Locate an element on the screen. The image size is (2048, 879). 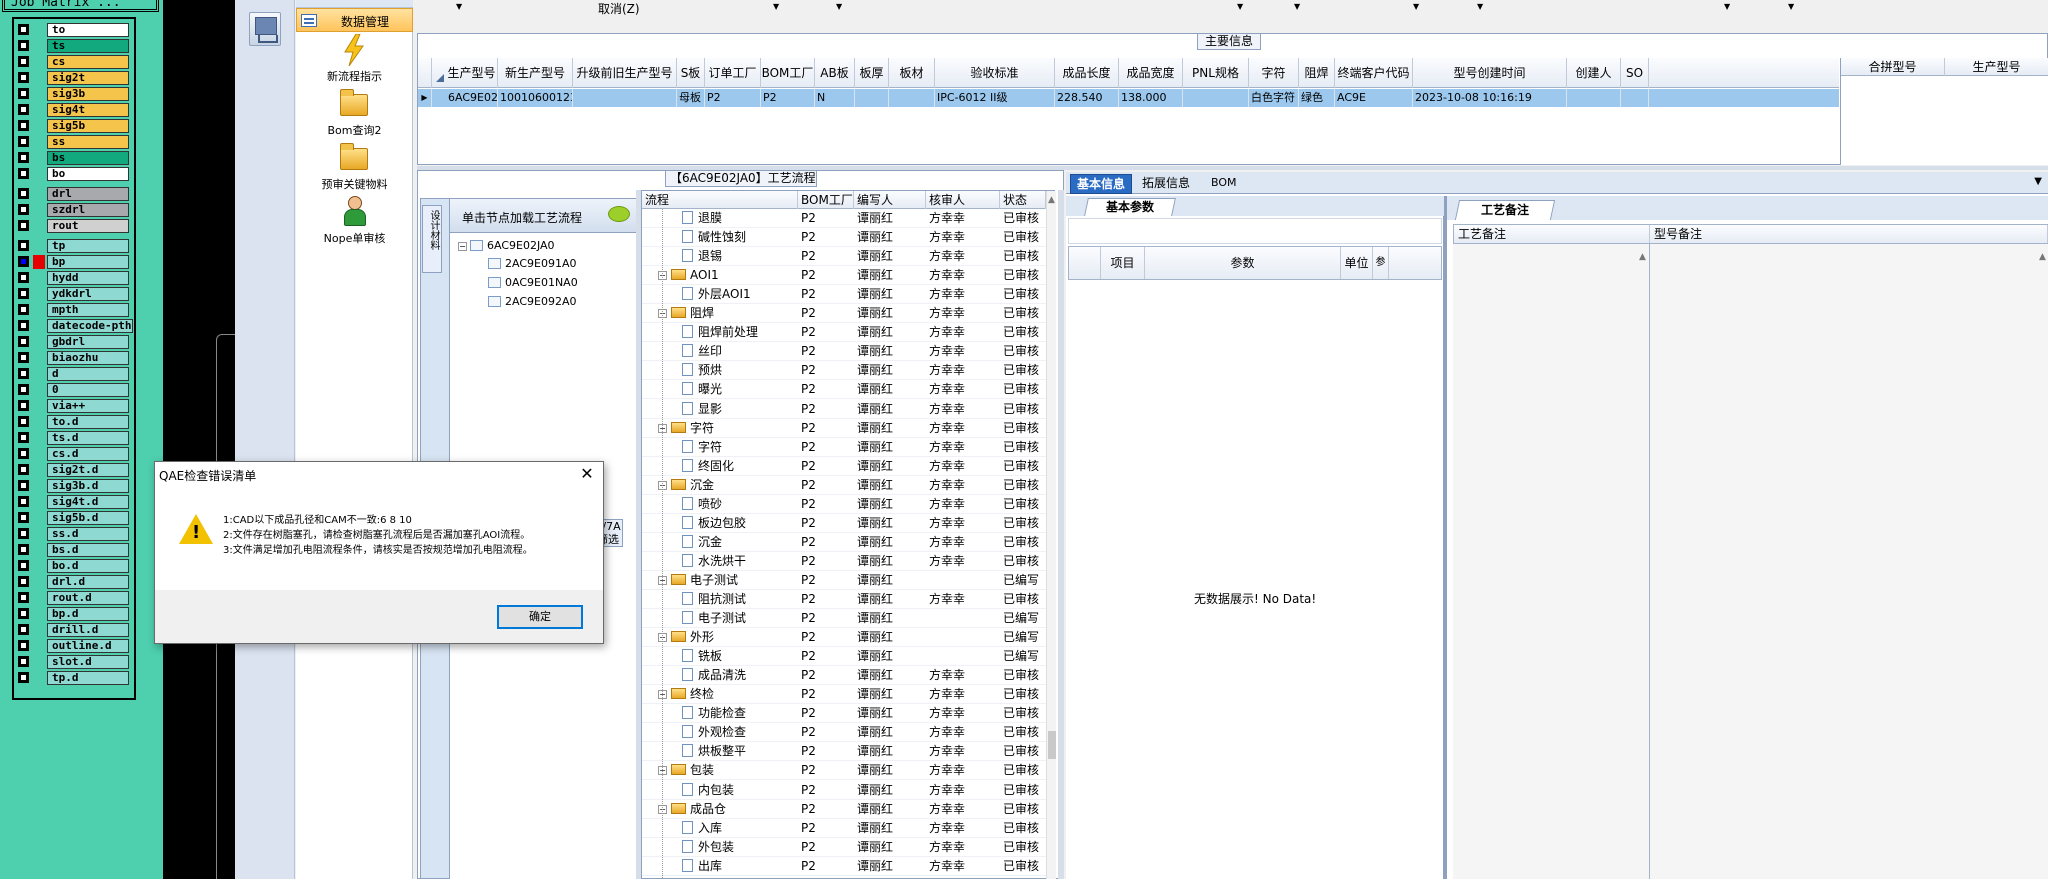
matrix-row-sig5b: sig5b is located at coordinates (75, 126).